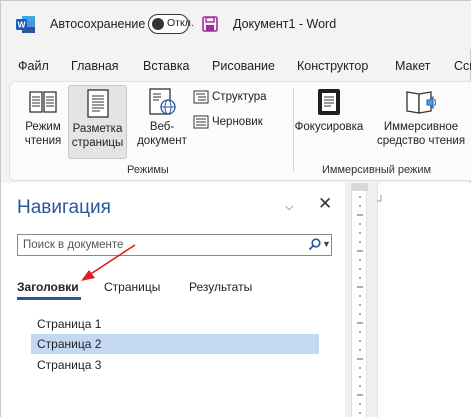 The height and width of the screenshot is (417, 471). I want to click on search-field: ▼, so click(174, 245).